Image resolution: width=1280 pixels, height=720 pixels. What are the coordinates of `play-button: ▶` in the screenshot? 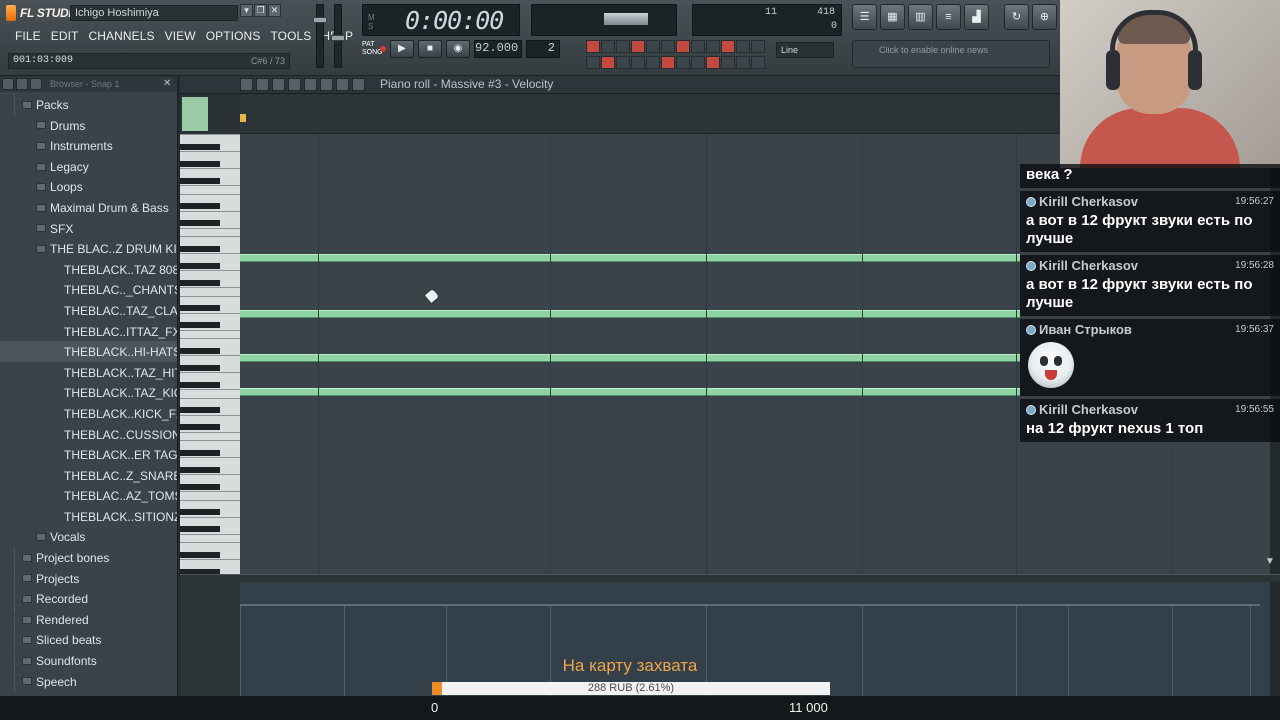 It's located at (402, 49).